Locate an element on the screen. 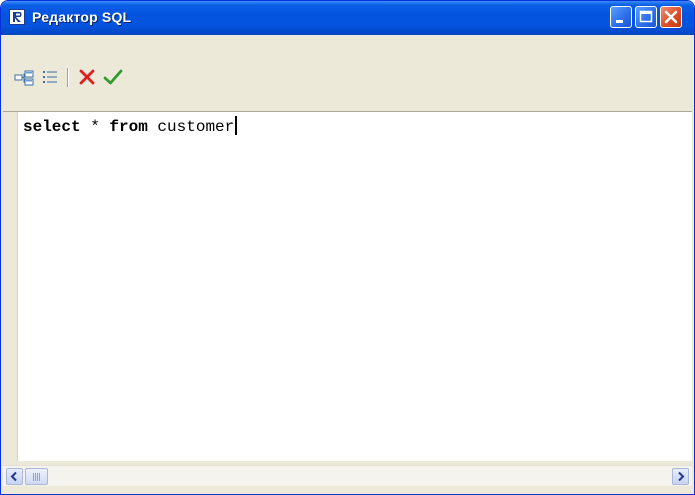 This screenshot has height=495, width=695. scroll-left-button is located at coordinates (14, 476).